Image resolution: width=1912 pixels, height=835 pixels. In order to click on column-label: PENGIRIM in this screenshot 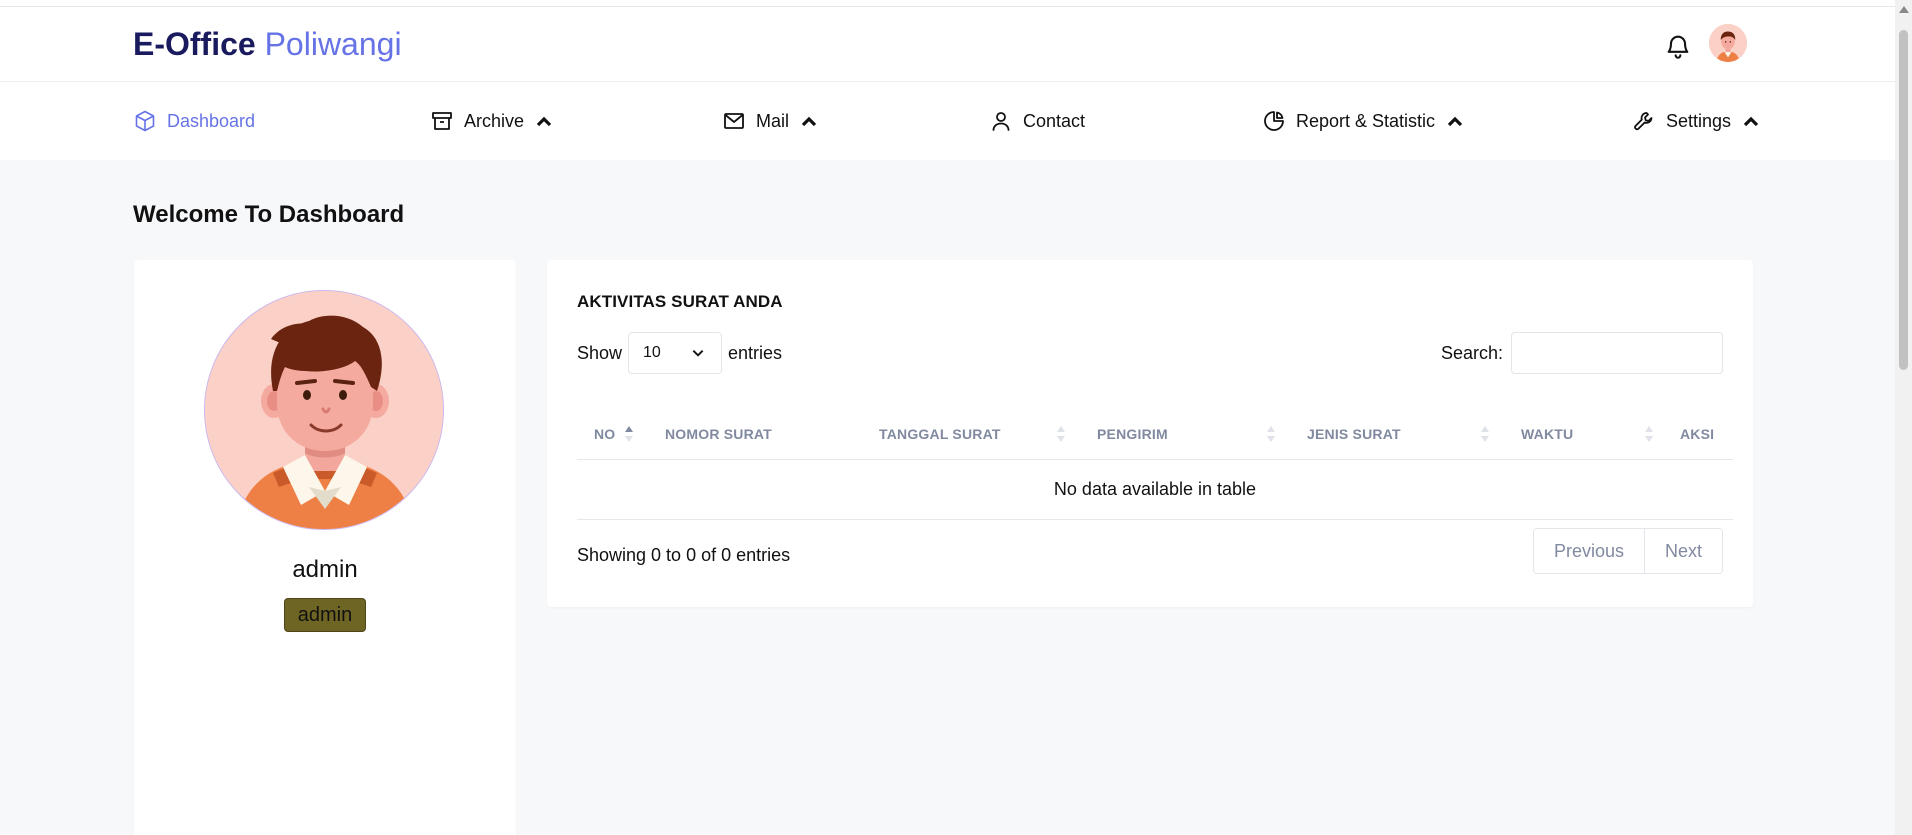, I will do `click(1132, 434)`.